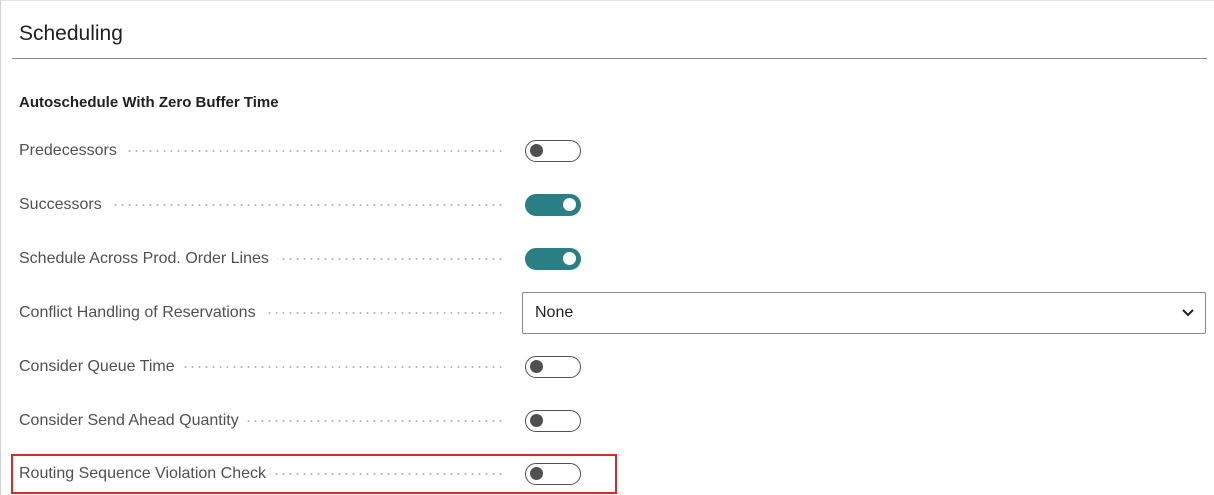 This screenshot has width=1214, height=495. I want to click on field-label-consider-send-ahead: Consider Send Ahead Quantity, so click(133, 421).